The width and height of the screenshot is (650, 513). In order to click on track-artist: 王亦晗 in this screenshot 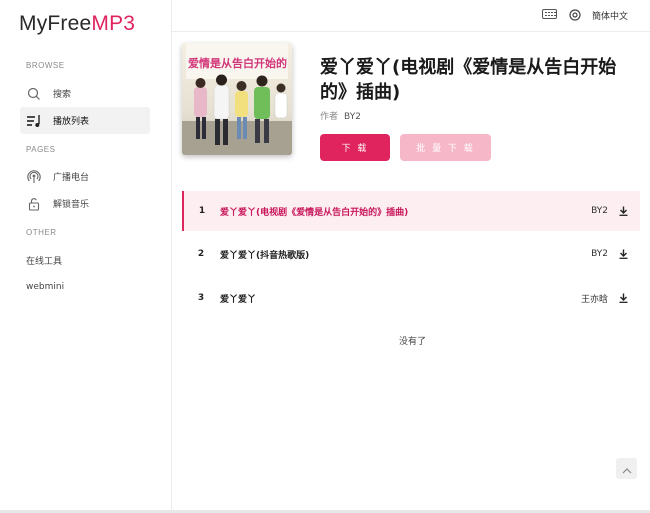, I will do `click(594, 298)`.